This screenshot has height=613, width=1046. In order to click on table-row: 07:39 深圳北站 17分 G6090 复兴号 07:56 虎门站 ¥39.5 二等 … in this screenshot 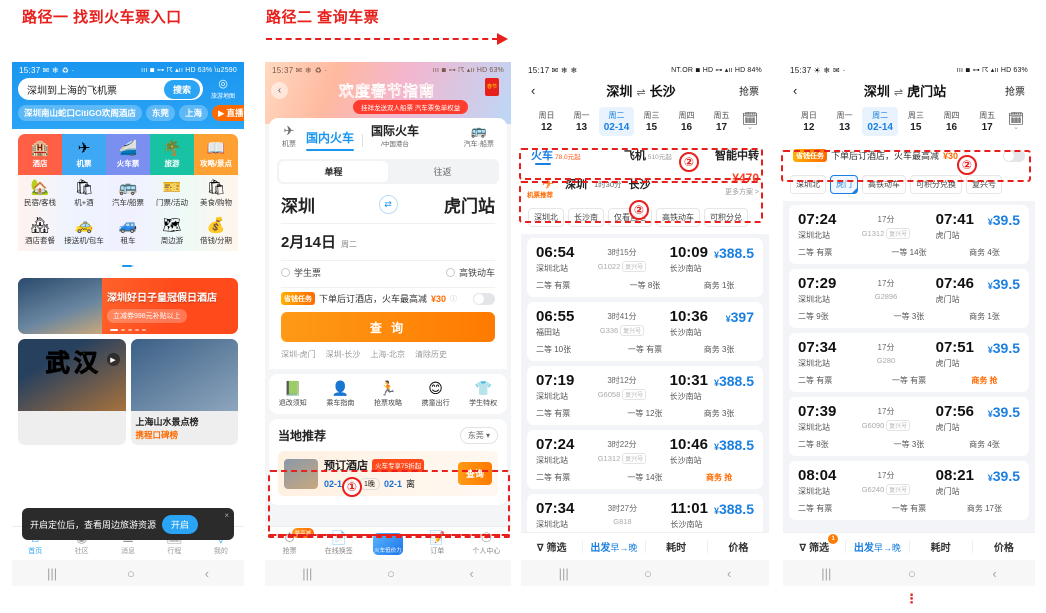, I will do `click(909, 426)`.